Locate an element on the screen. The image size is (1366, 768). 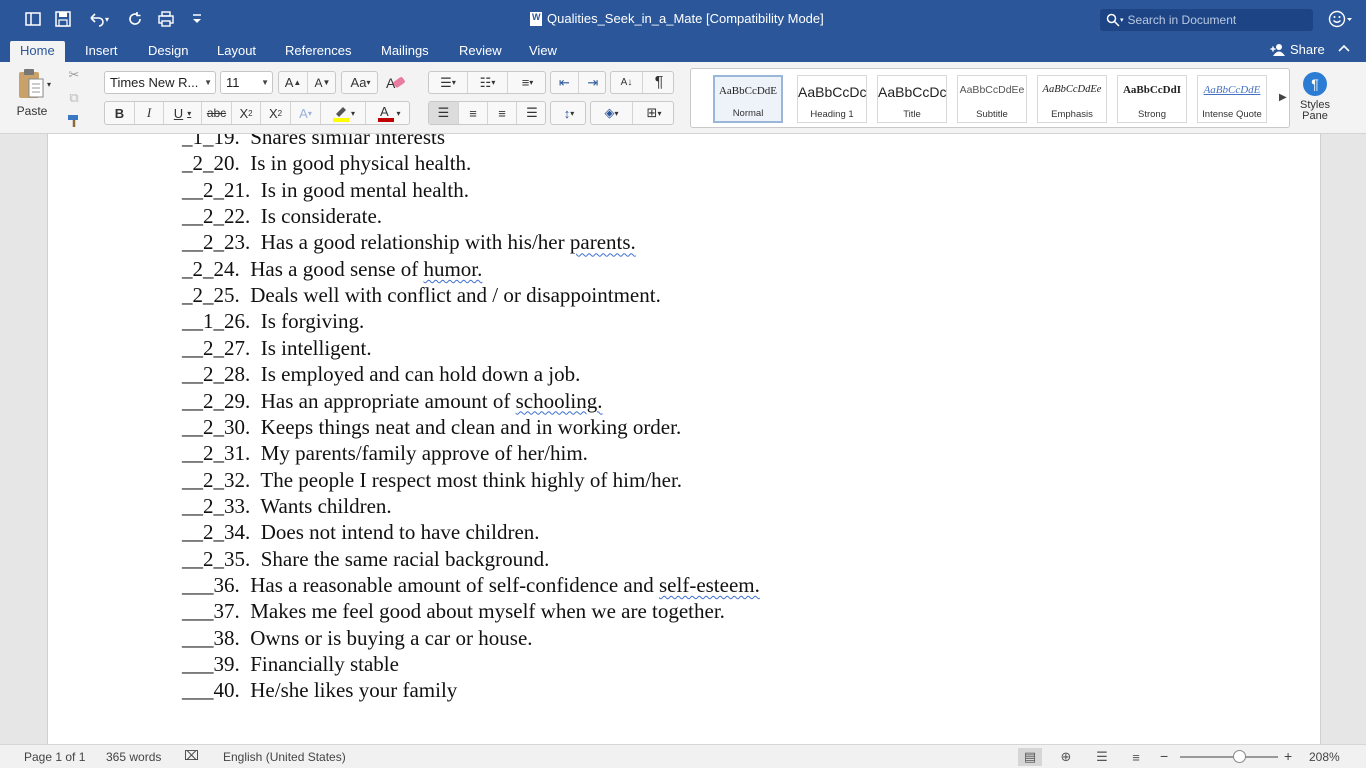
search-input is located at coordinates (1217, 20).